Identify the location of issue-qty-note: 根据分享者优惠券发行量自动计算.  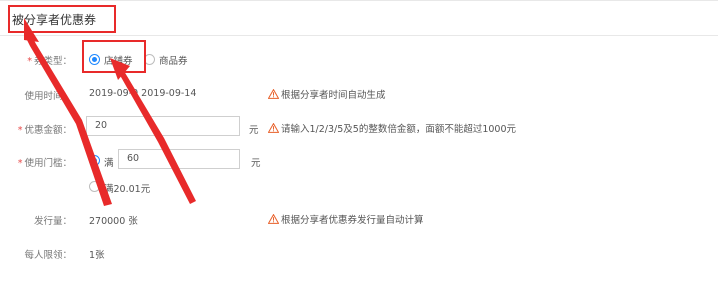
(346, 219).